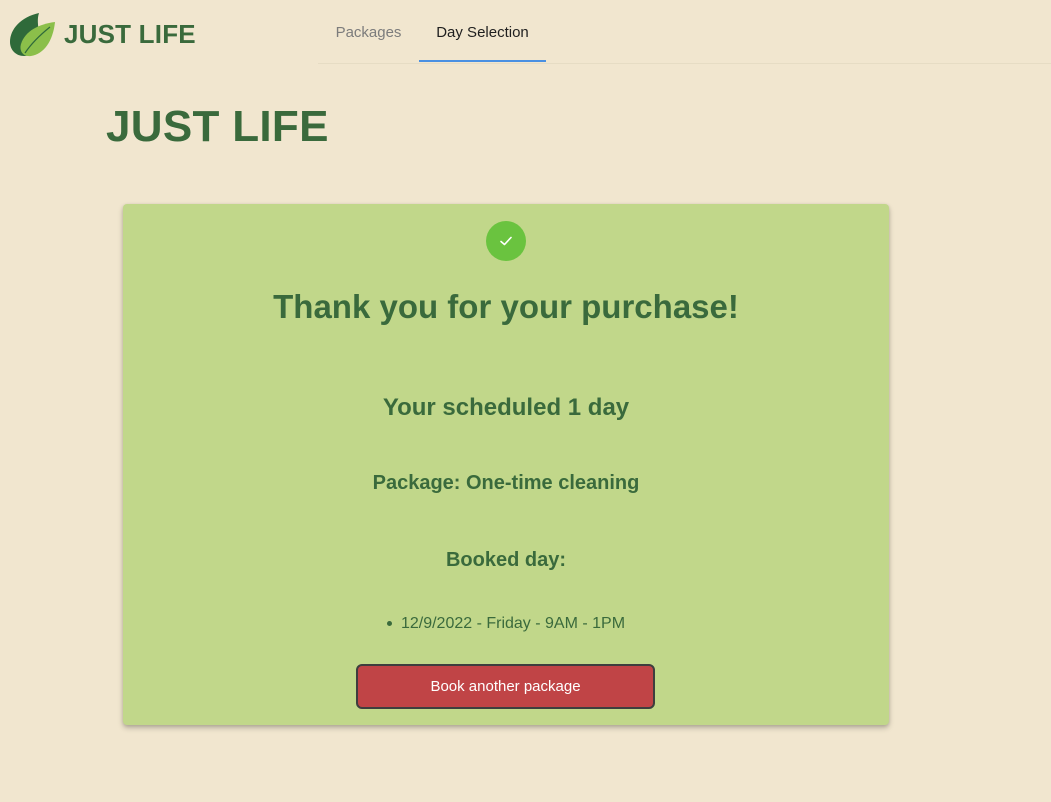 This screenshot has width=1051, height=802. What do you see at coordinates (32, 35) in the screenshot?
I see `leaf-icon` at bounding box center [32, 35].